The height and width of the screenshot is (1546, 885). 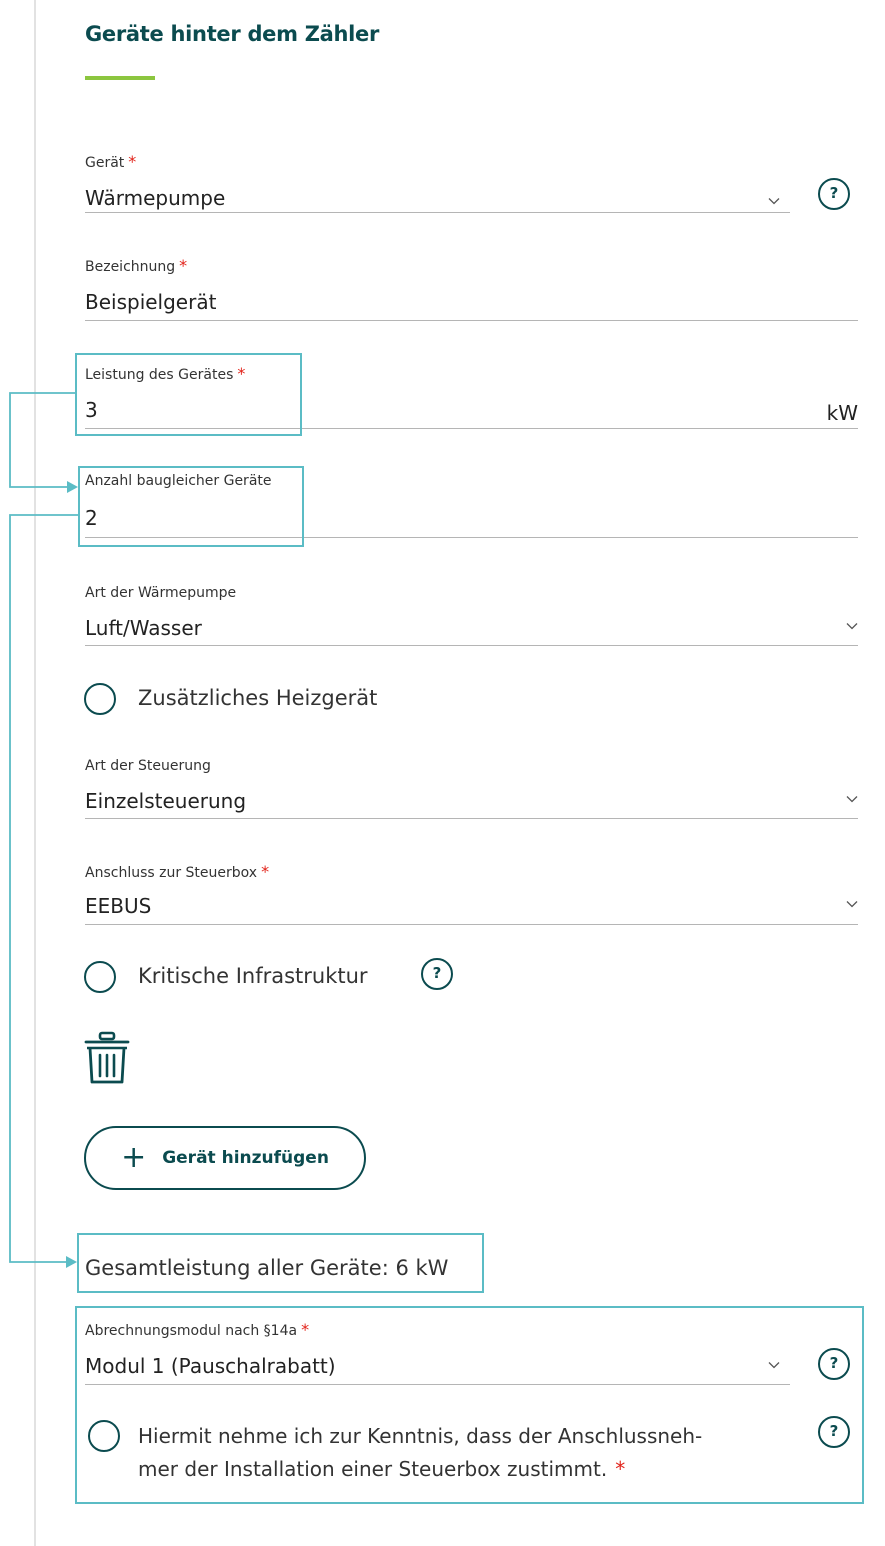 What do you see at coordinates (166, 801) in the screenshot?
I see `art-steuerung-value: Einzelsteuerung` at bounding box center [166, 801].